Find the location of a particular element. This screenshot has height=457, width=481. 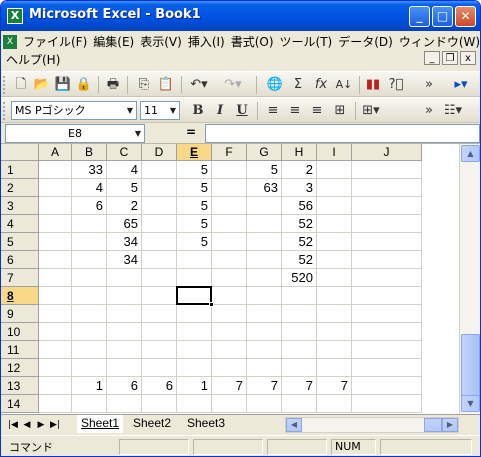

align-center-icon: ≡ is located at coordinates (295, 110).